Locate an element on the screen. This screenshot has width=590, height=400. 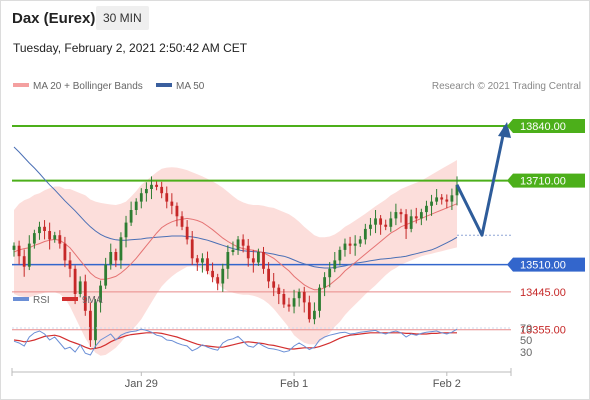
level-badges: 13840.0013710.0013510.0013445.0013355.00 is located at coordinates (546, 228).